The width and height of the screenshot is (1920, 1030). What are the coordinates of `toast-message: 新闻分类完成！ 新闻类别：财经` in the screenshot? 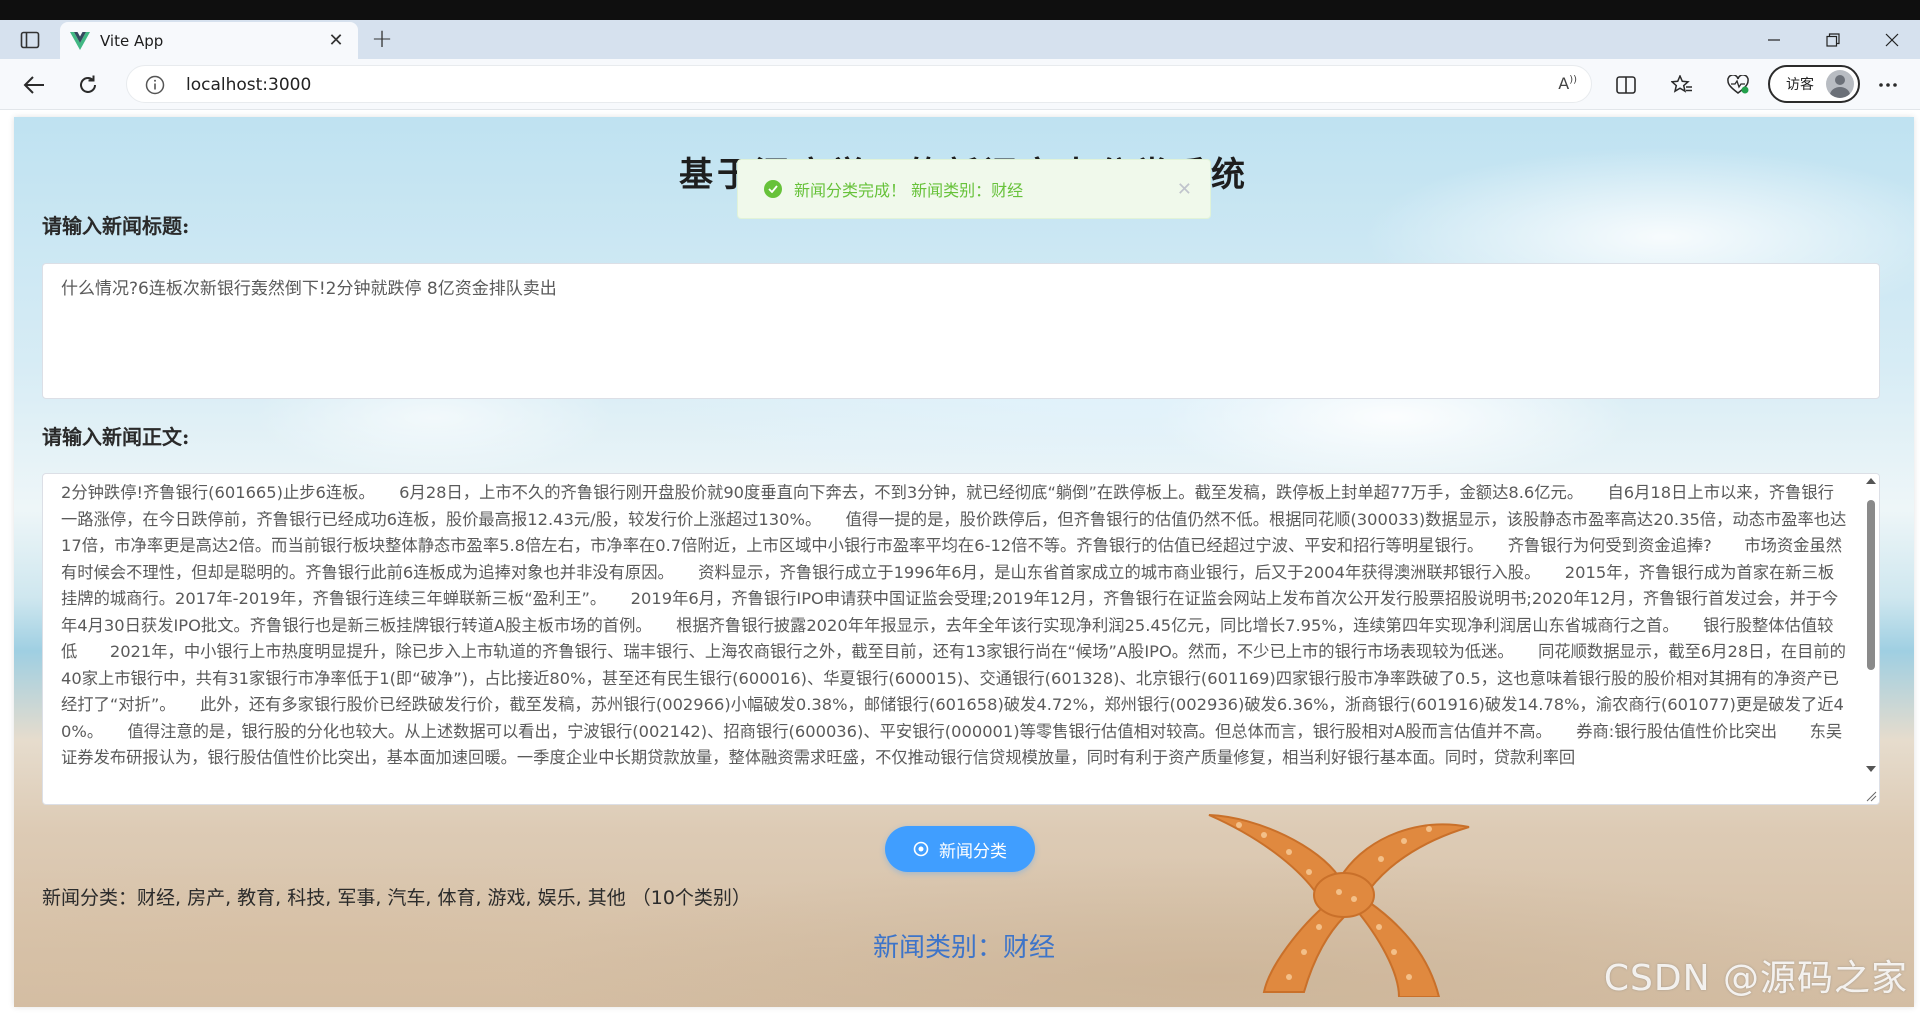 It's located at (909, 190).